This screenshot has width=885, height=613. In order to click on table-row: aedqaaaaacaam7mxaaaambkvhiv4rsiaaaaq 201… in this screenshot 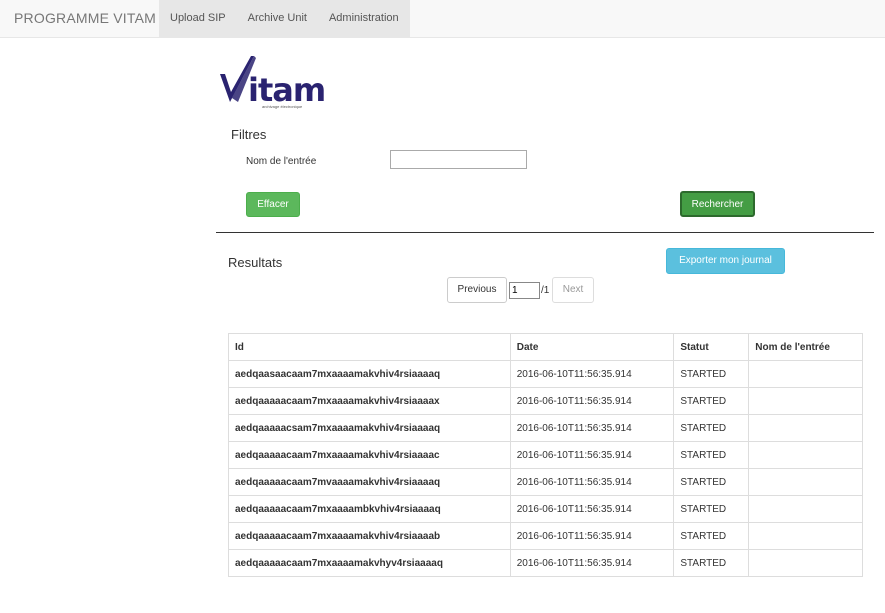, I will do `click(545, 509)`.